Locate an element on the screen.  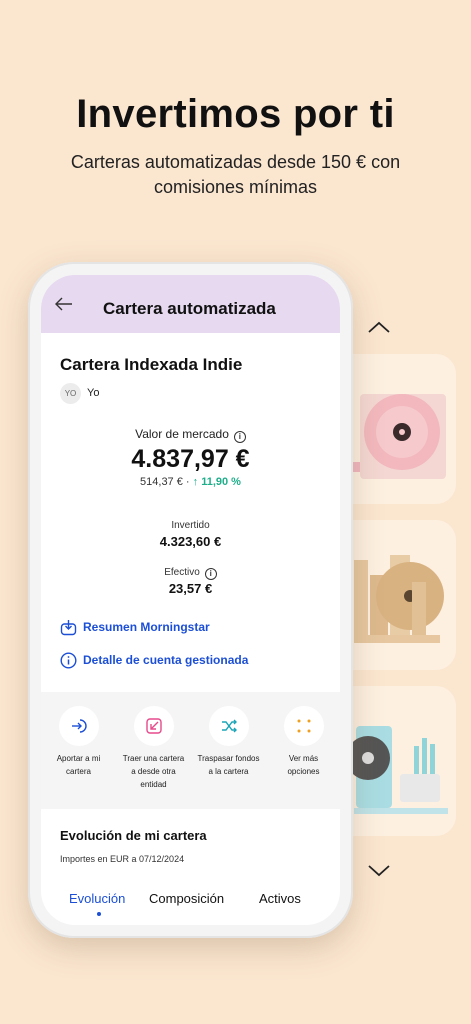
shuffle-icon is located at coordinates (228, 726).